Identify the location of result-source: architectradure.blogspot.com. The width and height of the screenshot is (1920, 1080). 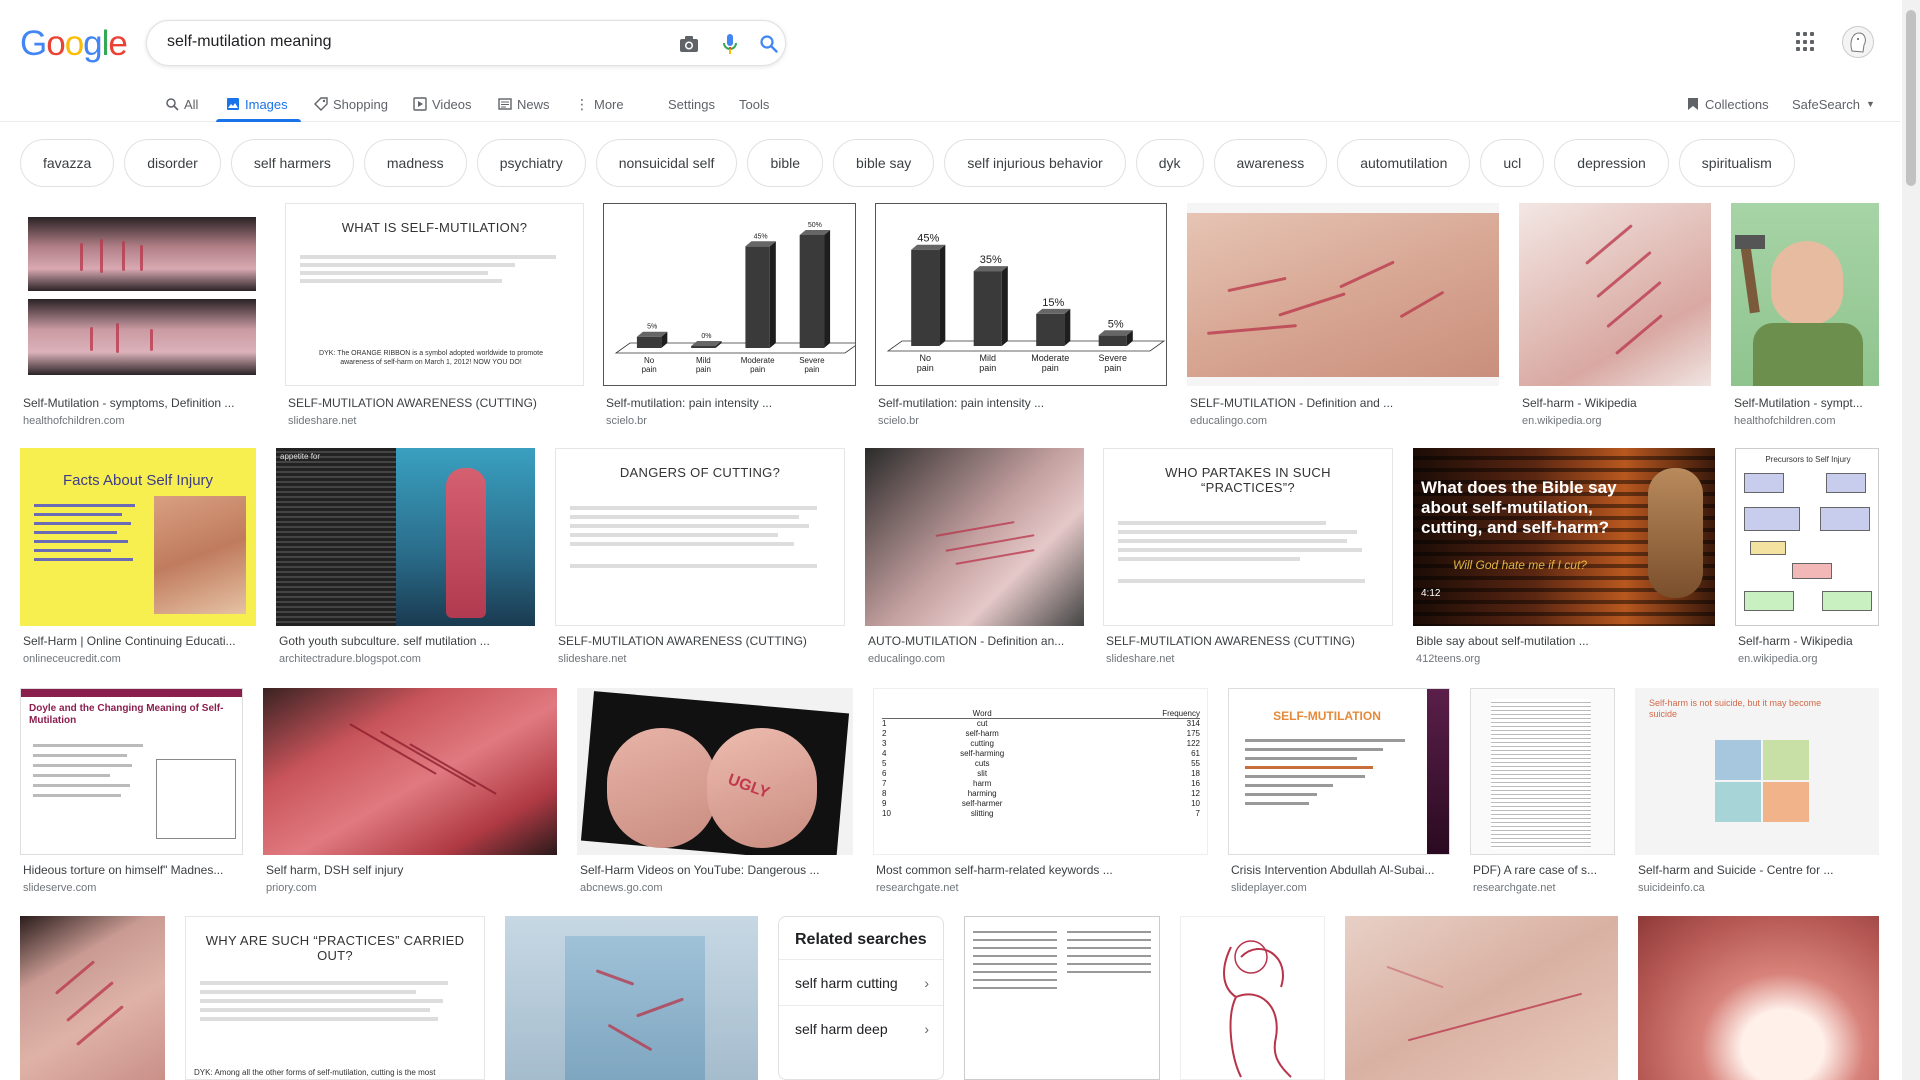
(350, 659).